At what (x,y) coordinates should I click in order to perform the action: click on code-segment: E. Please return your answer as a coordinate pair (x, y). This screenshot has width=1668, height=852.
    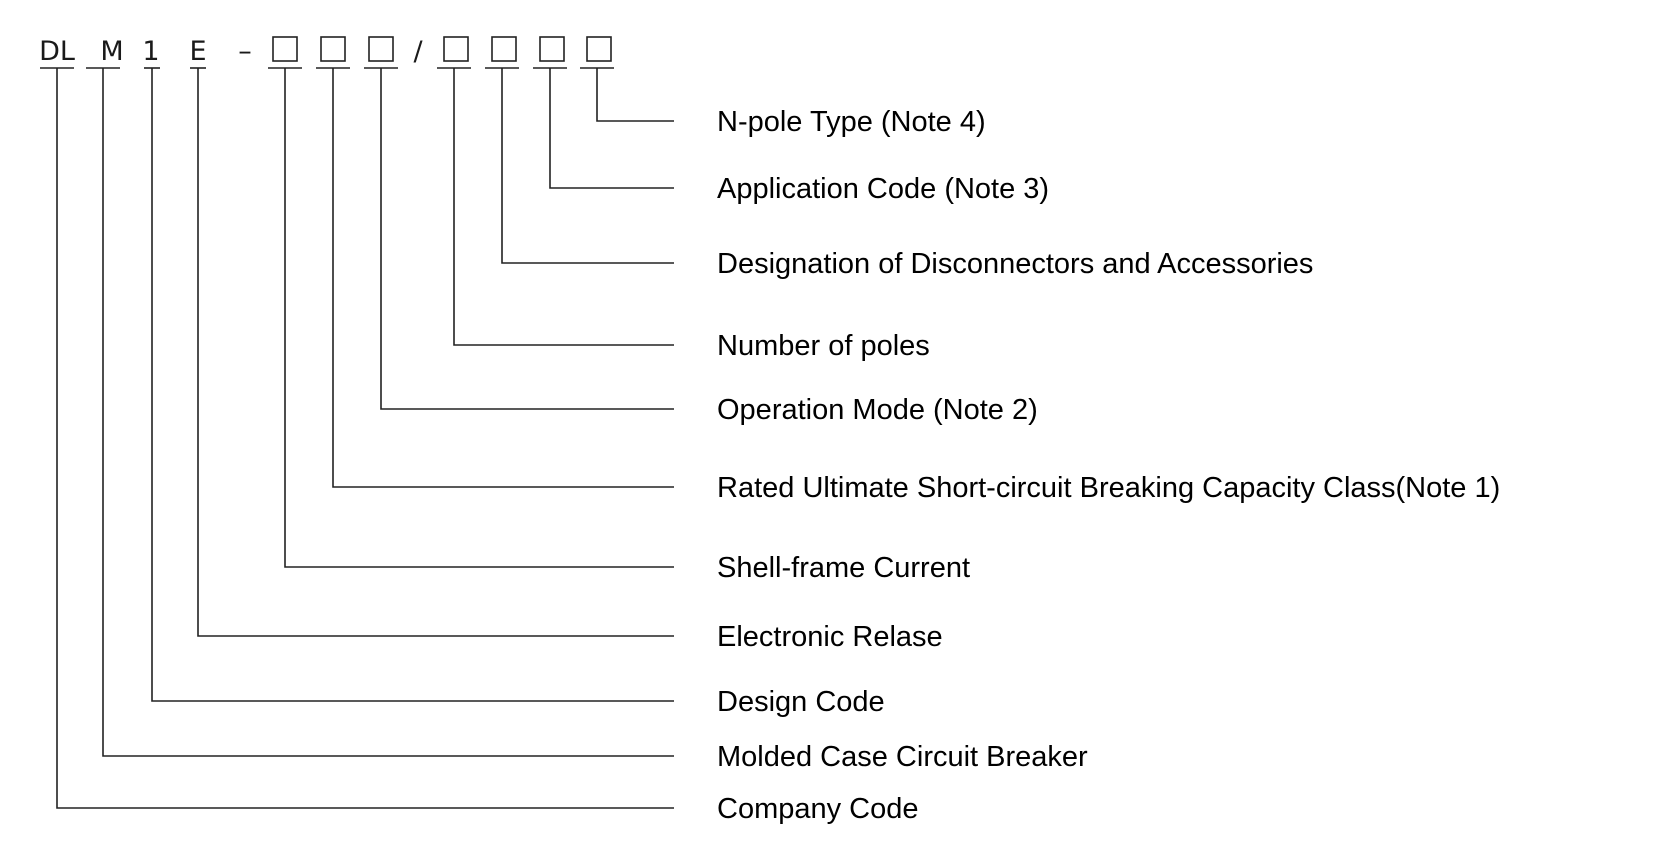
    Looking at the image, I should click on (197, 51).